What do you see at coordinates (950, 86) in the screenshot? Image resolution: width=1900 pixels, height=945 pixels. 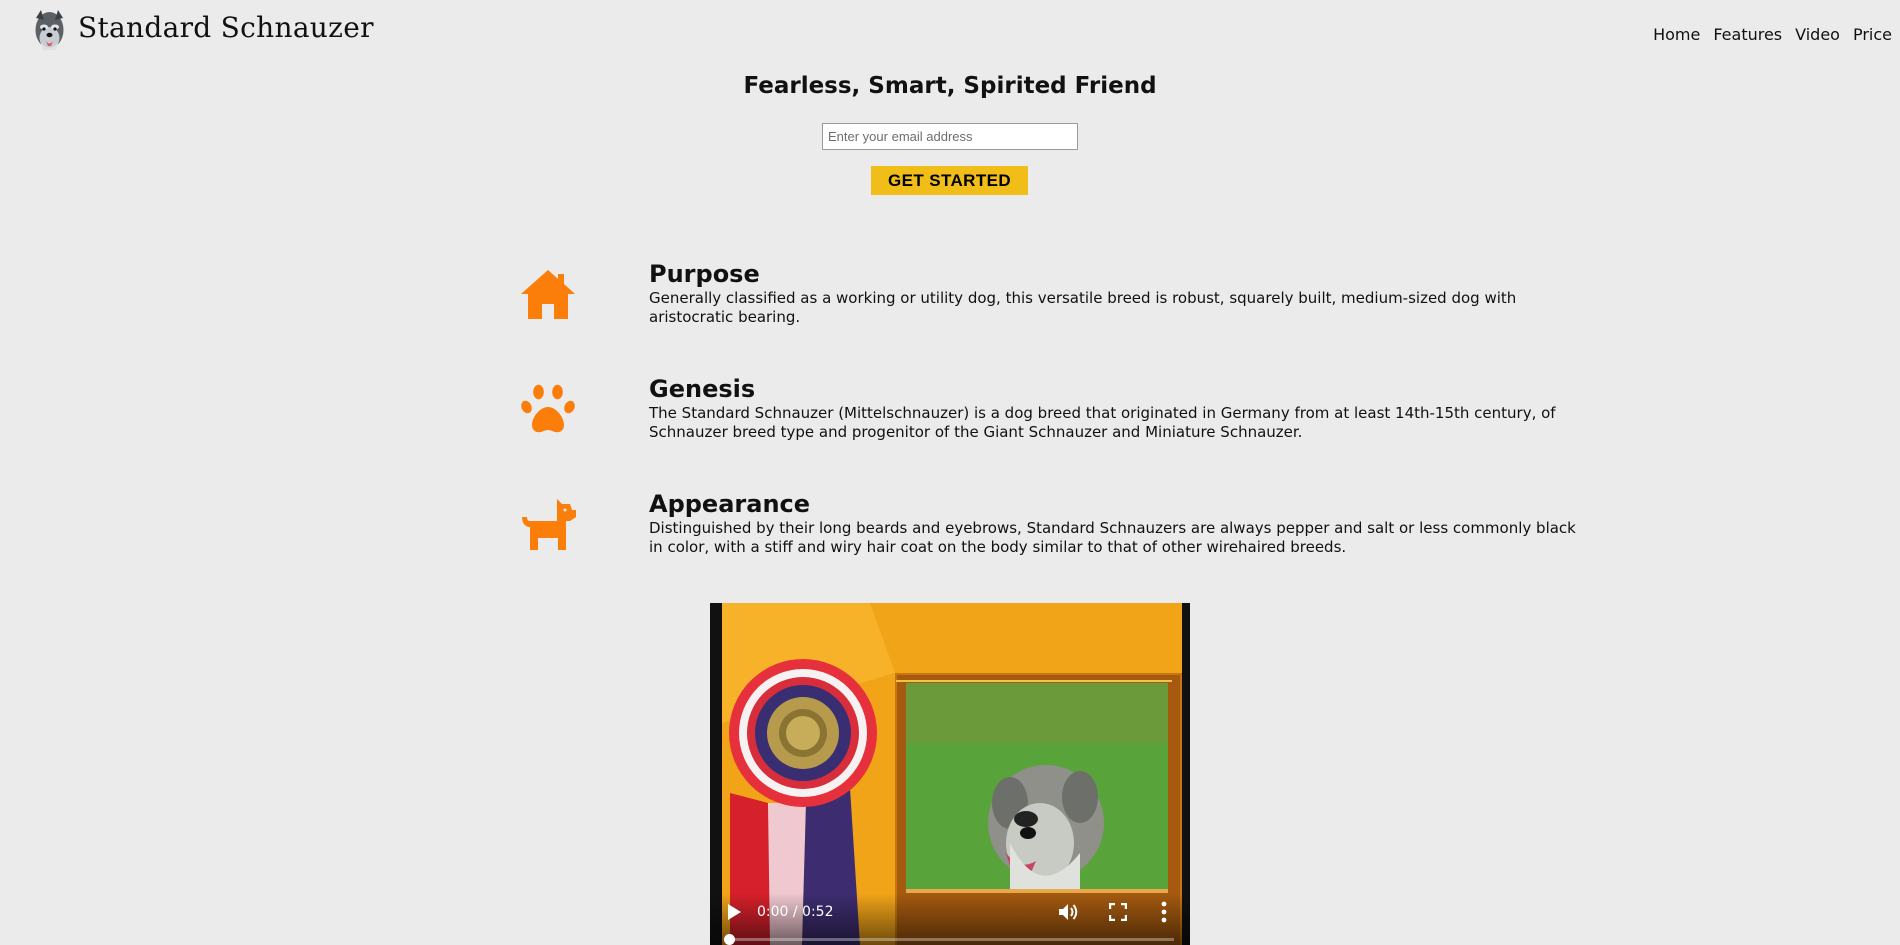 I see `hero-title: Fearless, Smart, Spirited Friend` at bounding box center [950, 86].